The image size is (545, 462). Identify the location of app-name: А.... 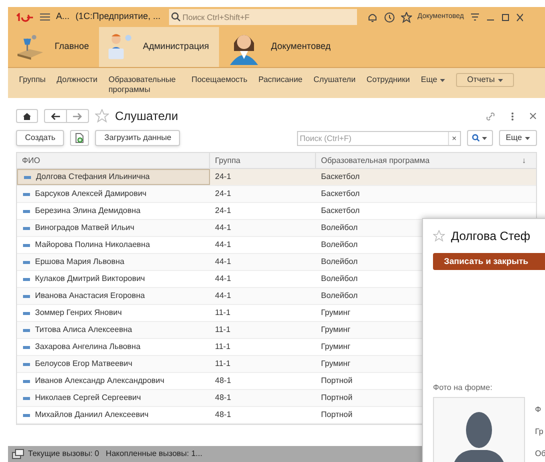
(63, 17).